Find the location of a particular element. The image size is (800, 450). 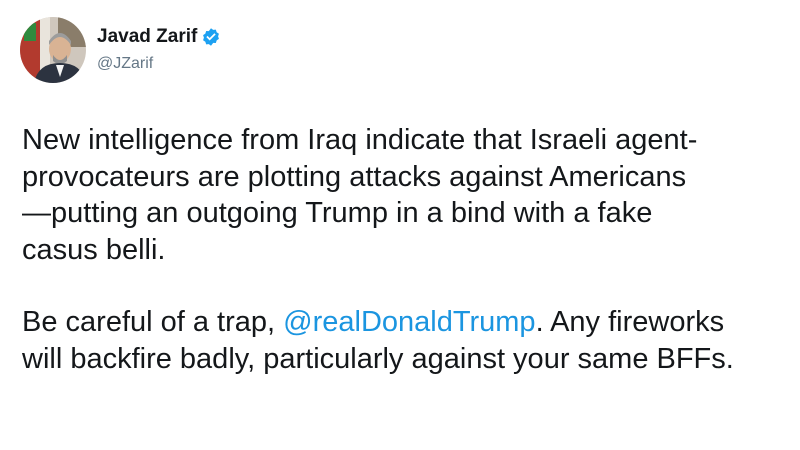

mention-link: @realDonaldTrump is located at coordinates (409, 322).